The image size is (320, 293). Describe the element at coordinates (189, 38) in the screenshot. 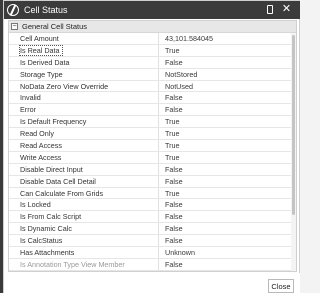

I see `property-value: 43,101.584045` at that location.